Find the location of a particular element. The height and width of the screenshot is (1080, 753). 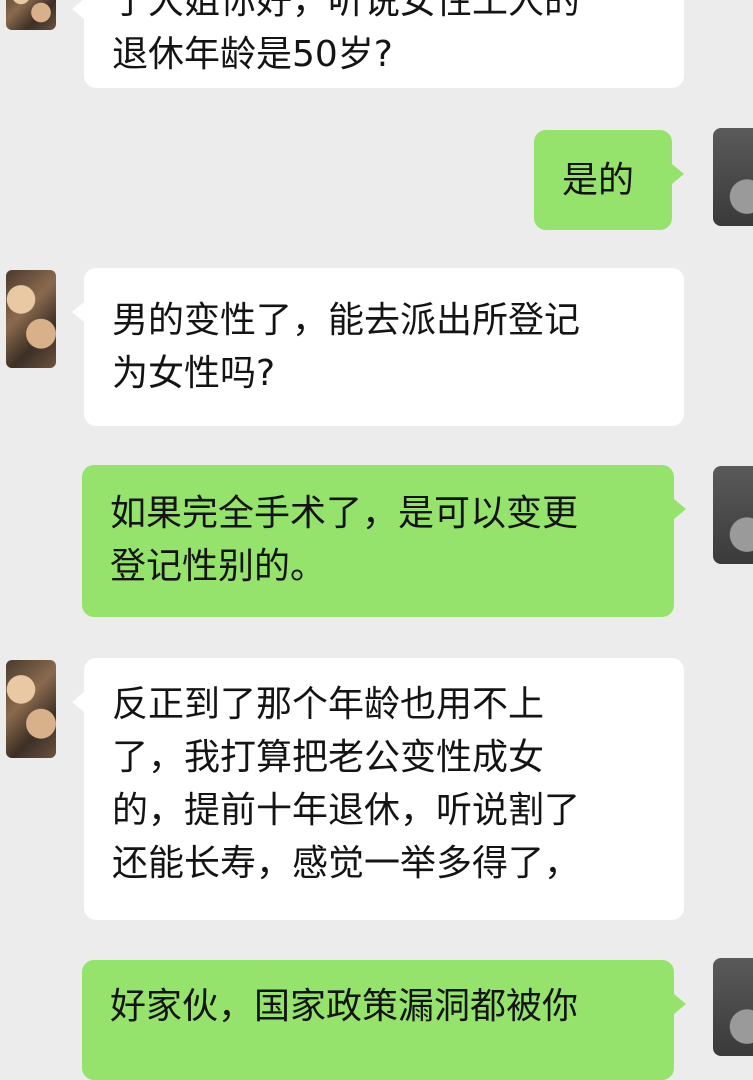

message-text-line: 男的变性了，能去派出所登记 is located at coordinates (346, 320).